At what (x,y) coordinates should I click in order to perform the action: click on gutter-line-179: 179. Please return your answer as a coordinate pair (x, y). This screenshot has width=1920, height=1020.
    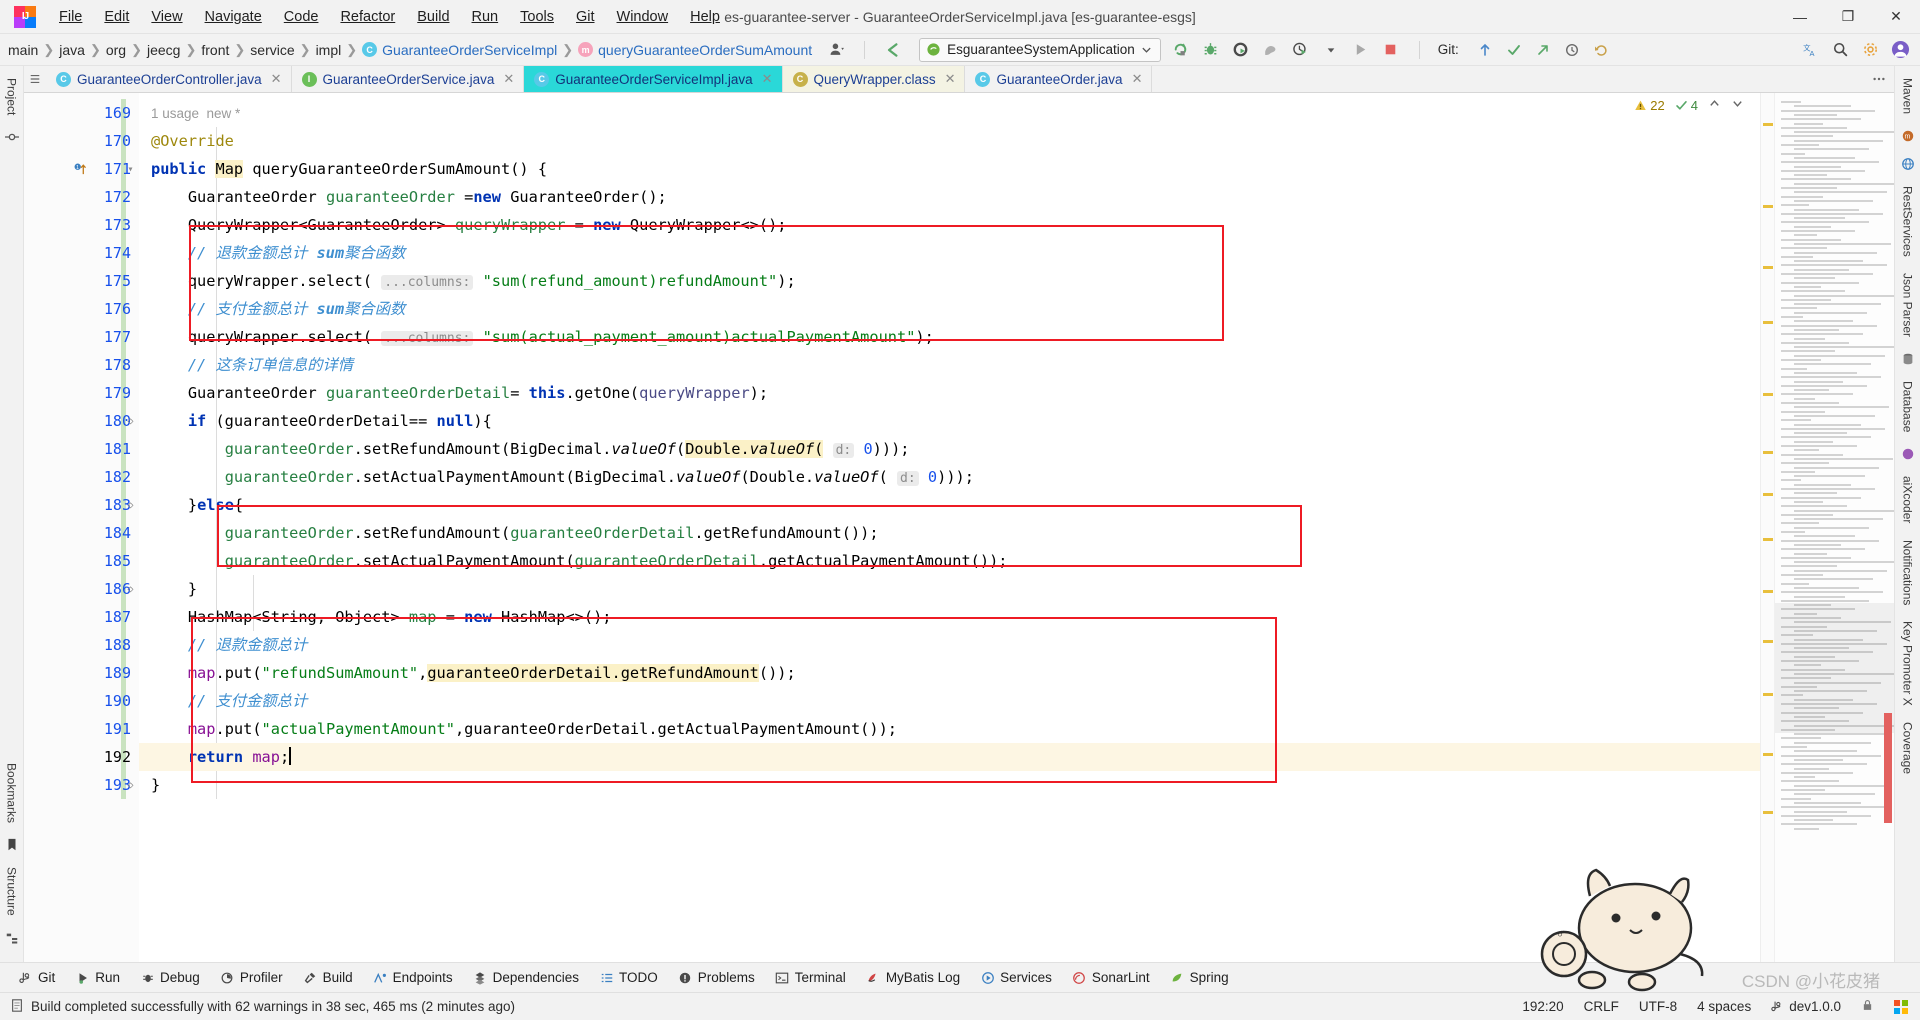
    Looking at the image, I should click on (81, 393).